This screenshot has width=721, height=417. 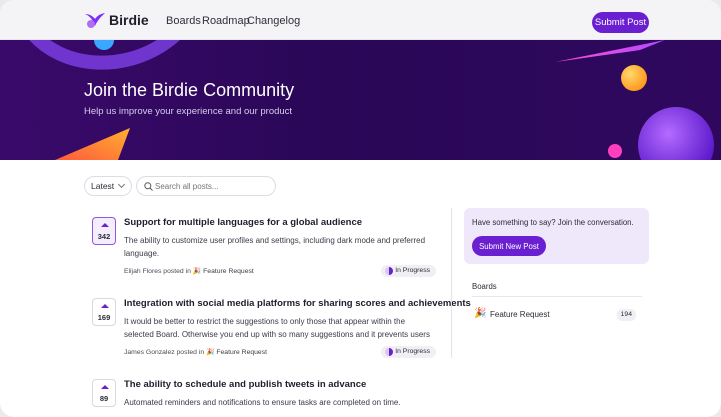 What do you see at coordinates (104, 398) in the screenshot?
I see `vote-count: 89` at bounding box center [104, 398].